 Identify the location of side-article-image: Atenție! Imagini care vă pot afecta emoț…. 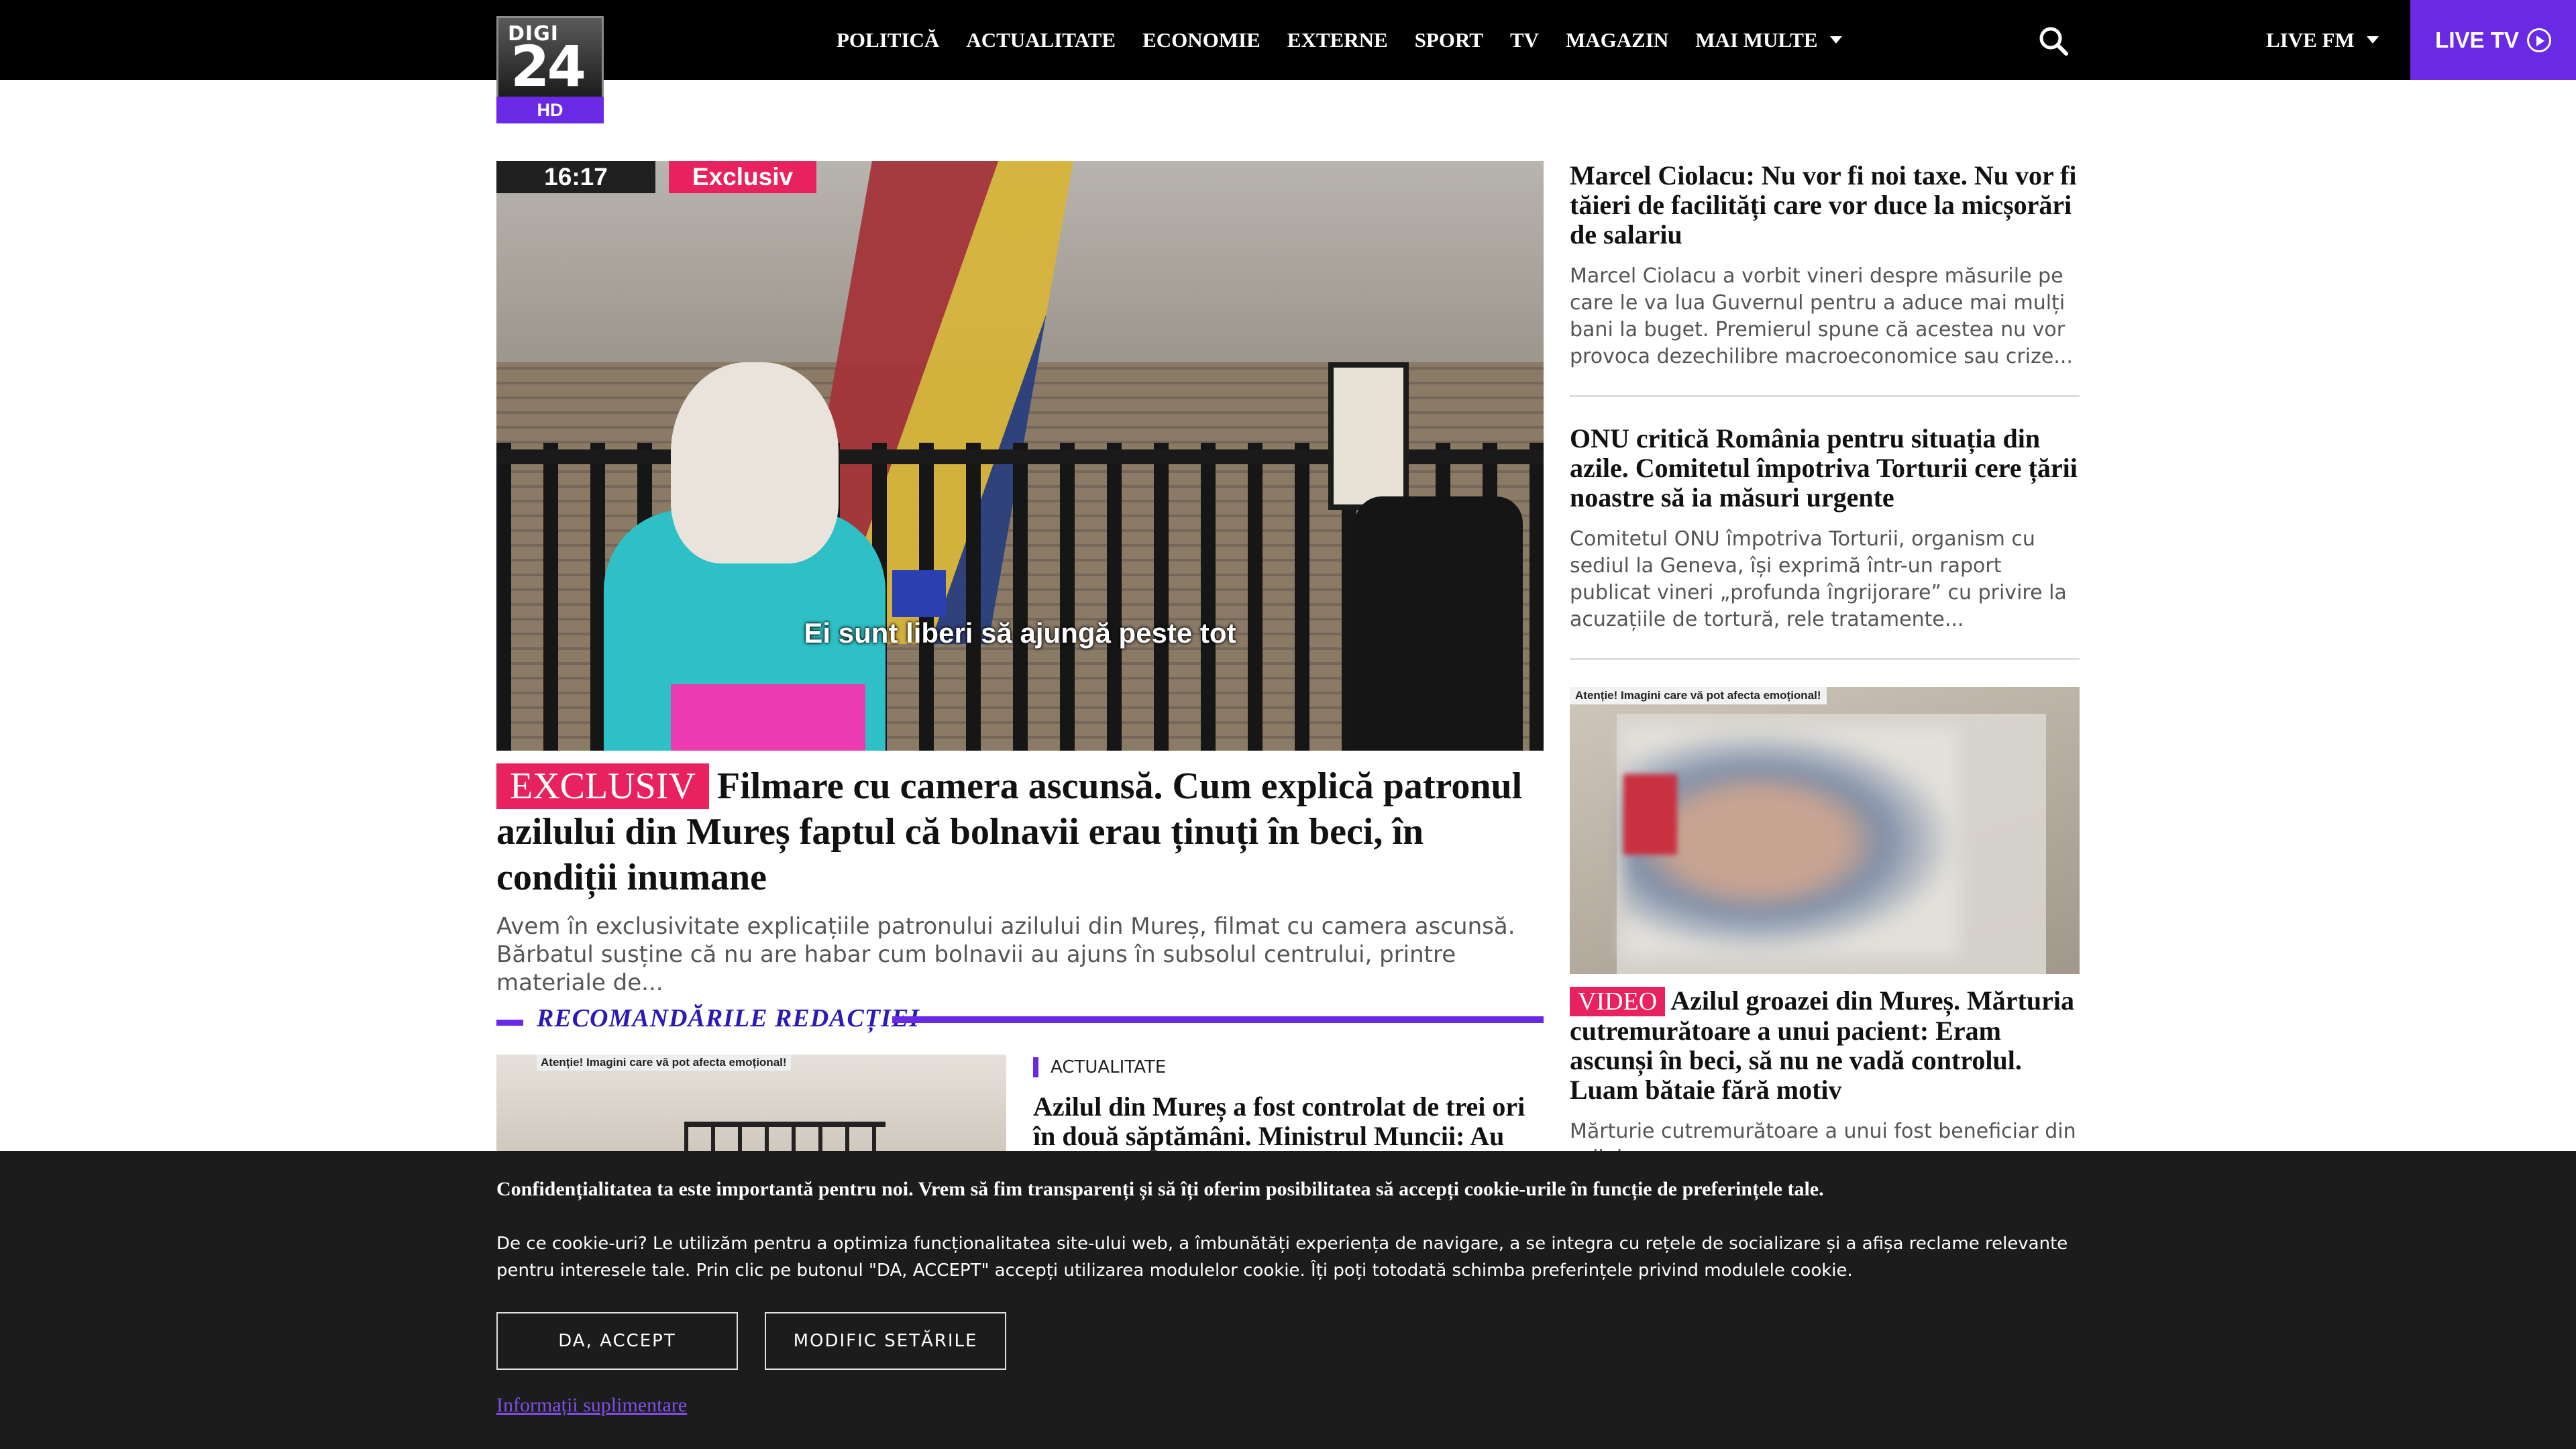
(1825, 830).